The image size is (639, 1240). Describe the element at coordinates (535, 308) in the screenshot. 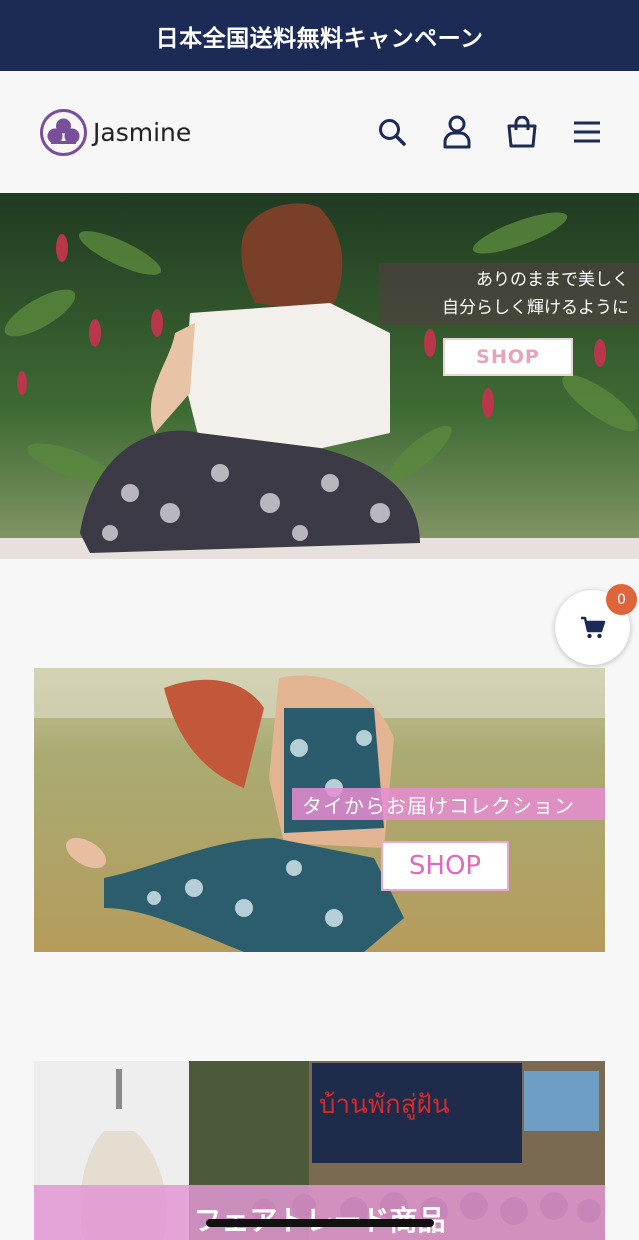

I see `hero-caption-line2: 自分らしく輝けるように` at that location.